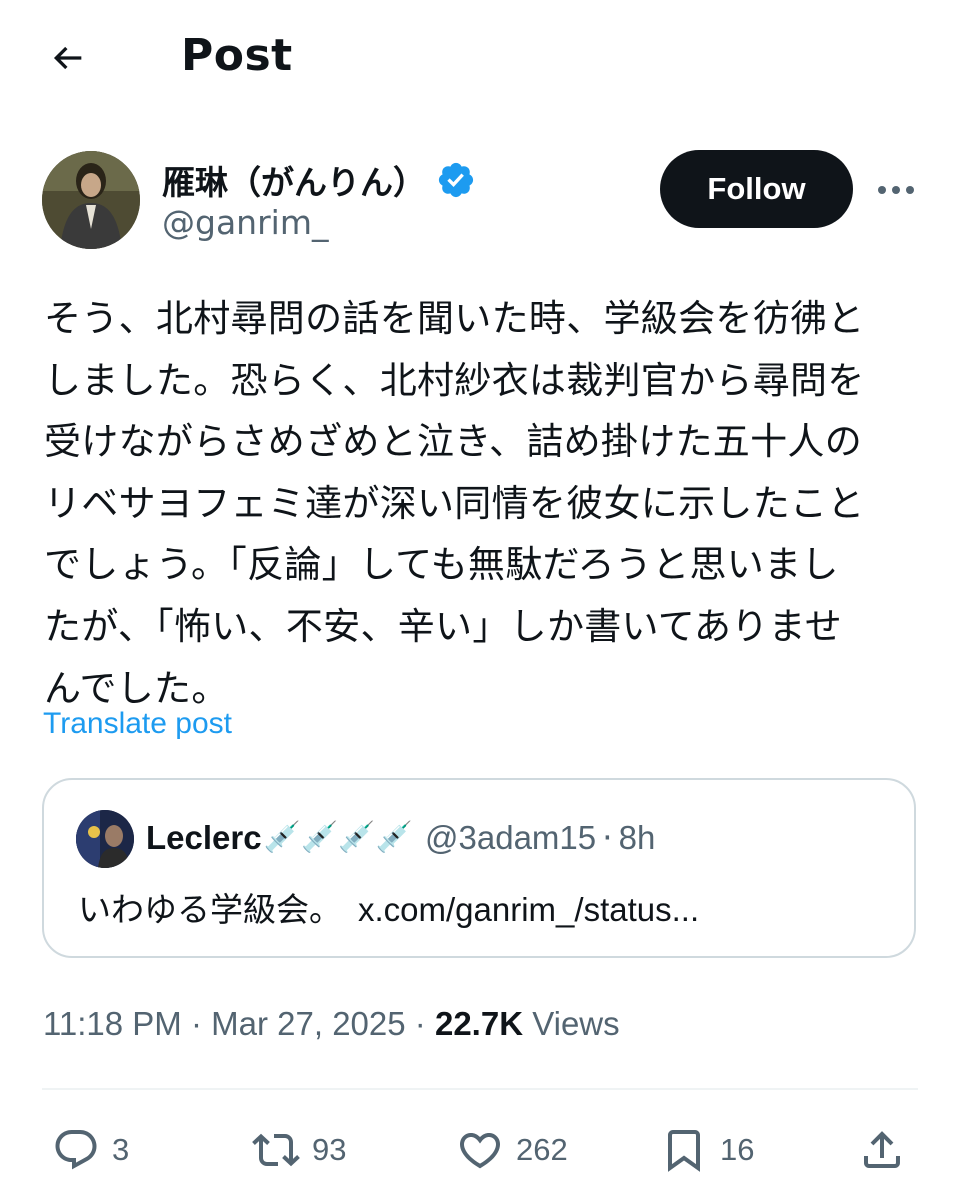  I want to click on share-button, so click(882, 1150).